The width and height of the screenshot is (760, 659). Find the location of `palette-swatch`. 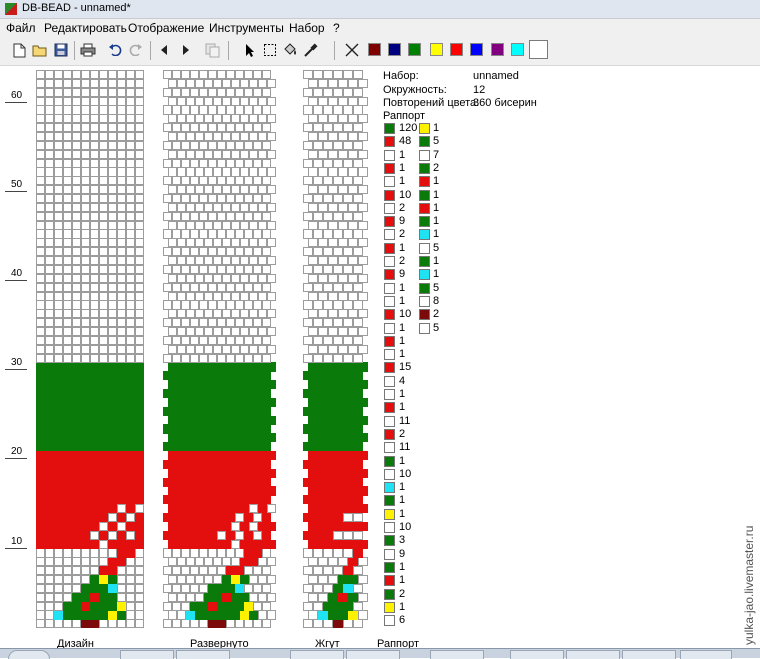

palette-swatch is located at coordinates (374, 49).